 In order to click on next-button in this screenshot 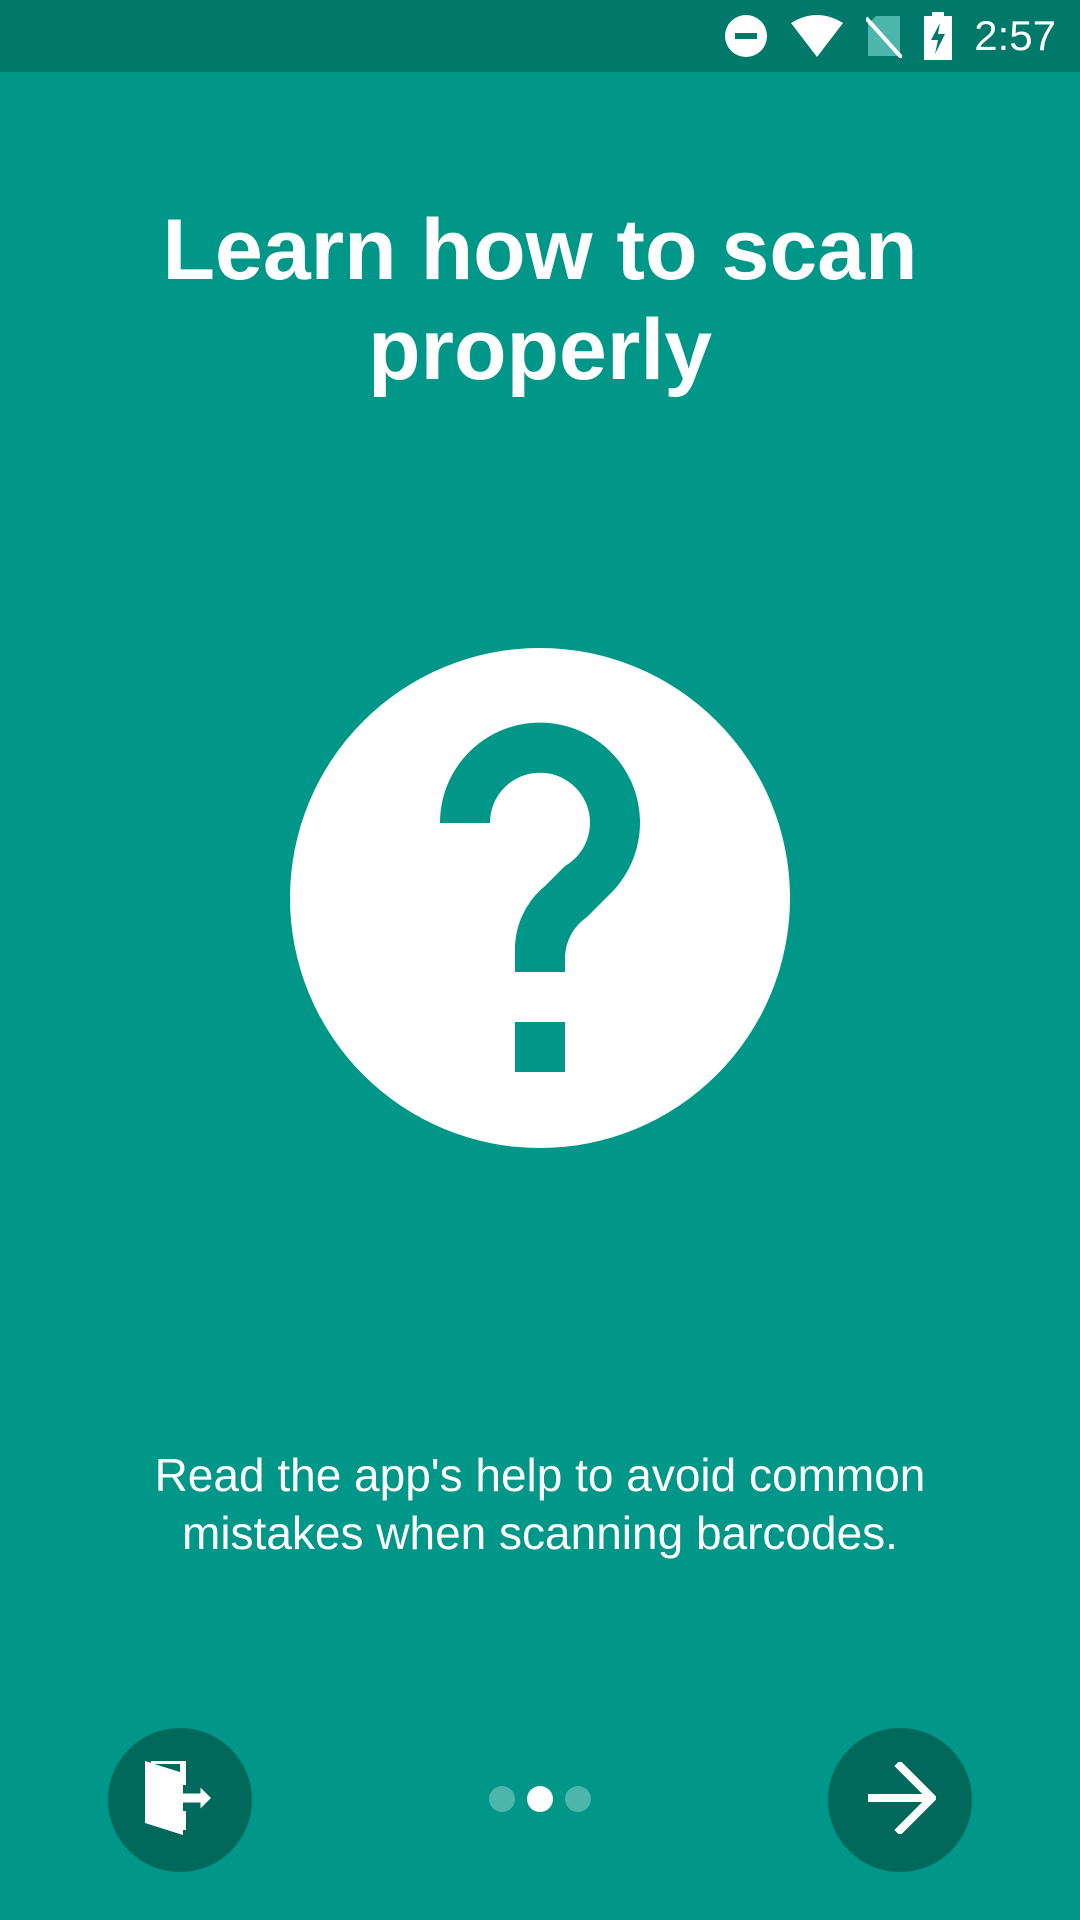, I will do `click(900, 1800)`.